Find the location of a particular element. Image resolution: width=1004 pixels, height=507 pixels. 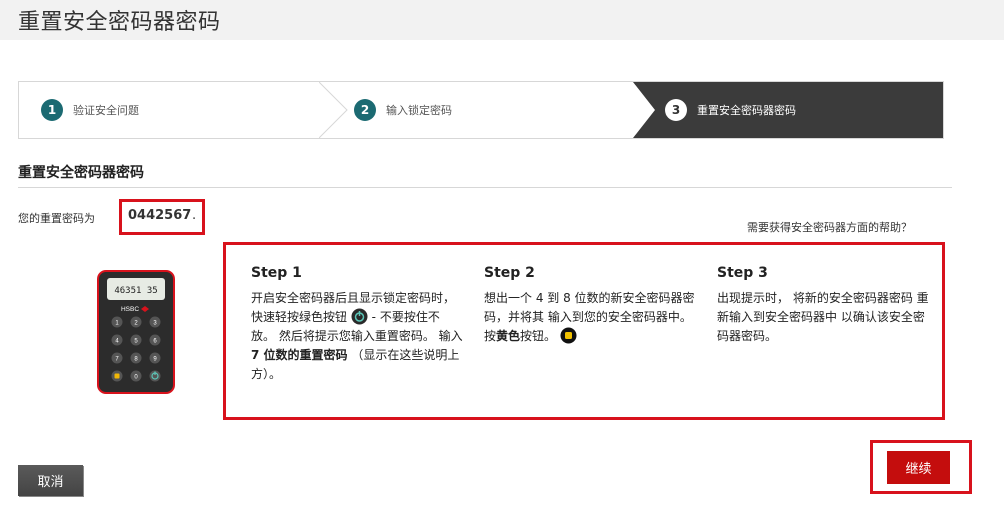

instruction-step-1-title: Step 1 is located at coordinates (276, 273).